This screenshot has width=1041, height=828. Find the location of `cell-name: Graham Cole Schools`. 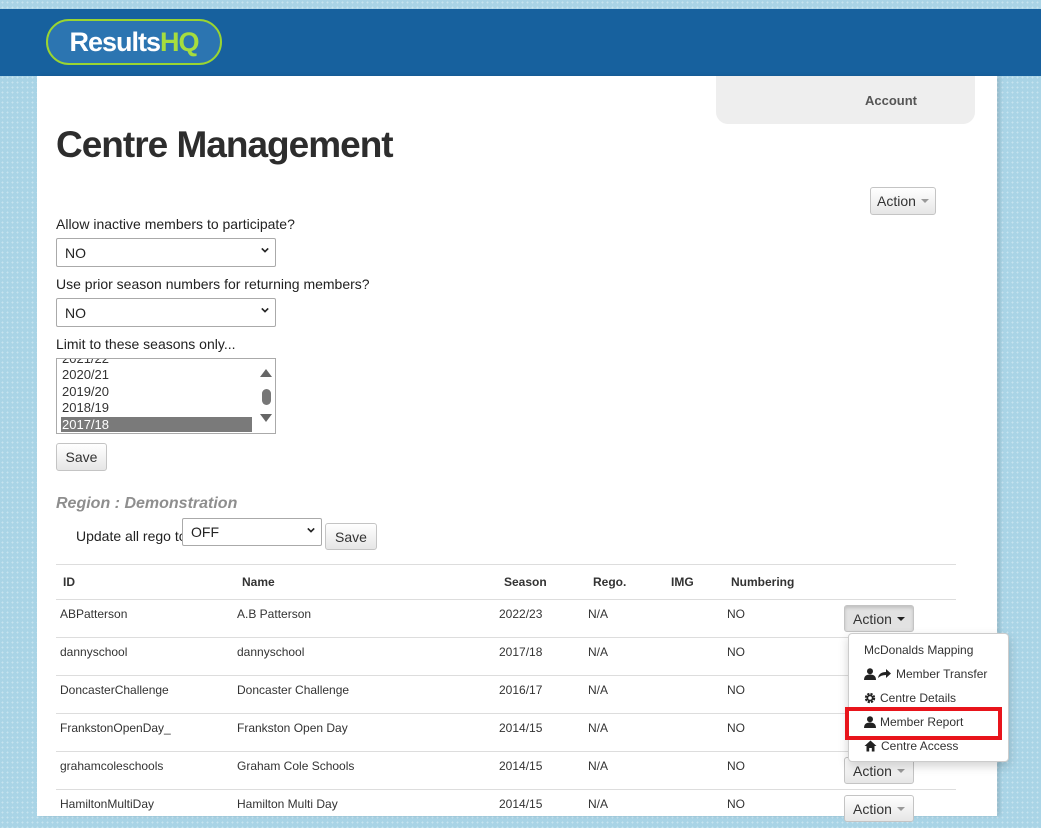

cell-name: Graham Cole Schools is located at coordinates (365, 770).